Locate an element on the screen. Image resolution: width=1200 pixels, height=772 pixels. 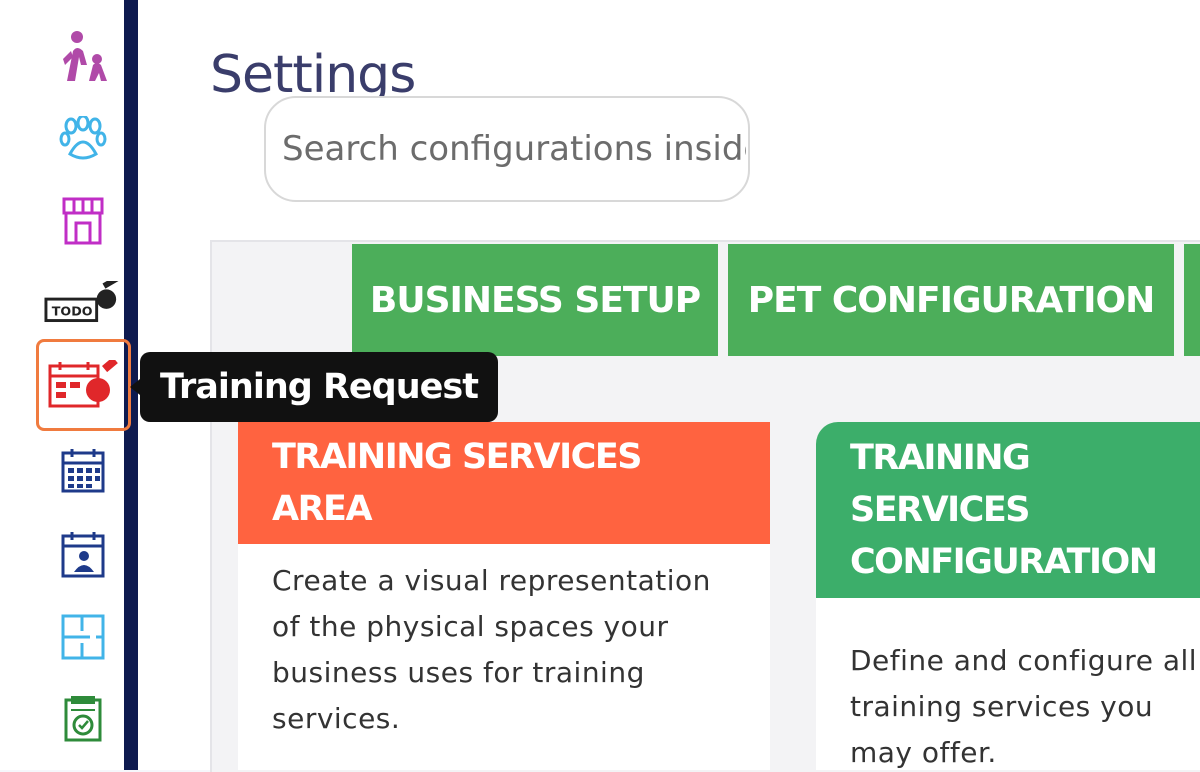
pets-people-icon is located at coordinates (83, 57).